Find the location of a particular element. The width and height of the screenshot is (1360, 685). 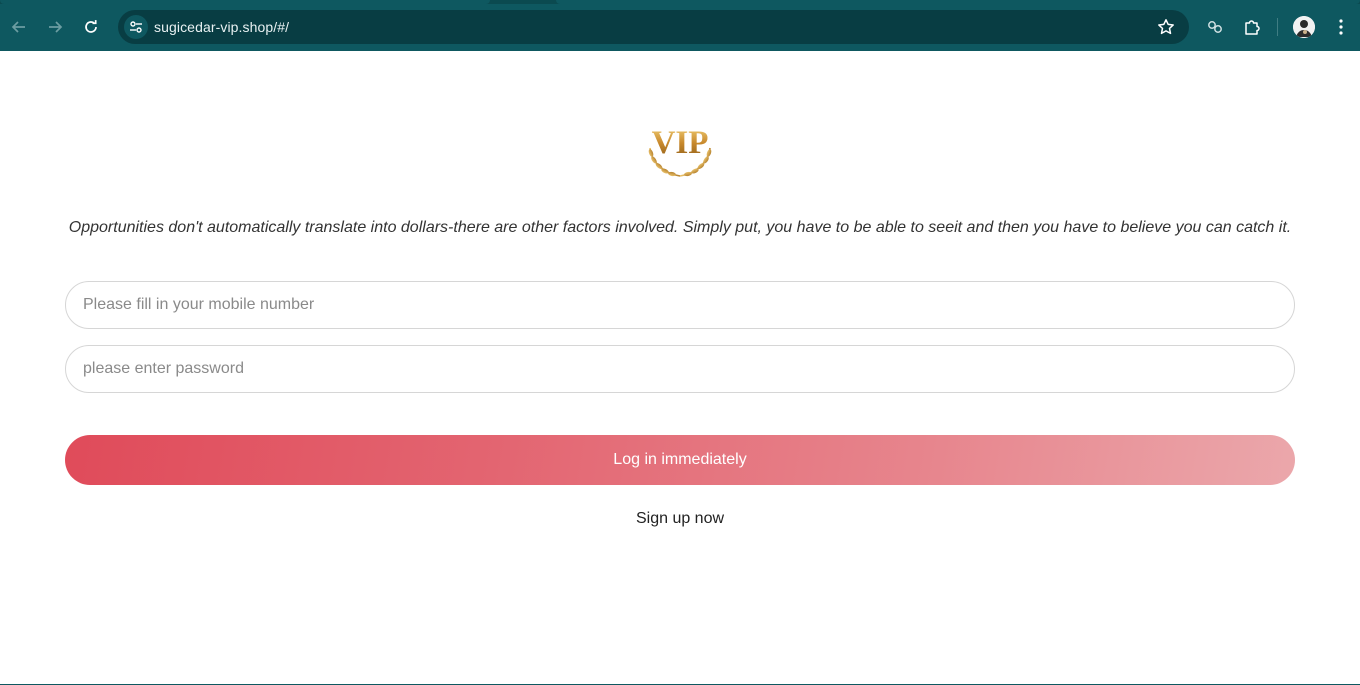

browser-toolbar: sugicedar-vip.shop/#/ is located at coordinates (680, 25).